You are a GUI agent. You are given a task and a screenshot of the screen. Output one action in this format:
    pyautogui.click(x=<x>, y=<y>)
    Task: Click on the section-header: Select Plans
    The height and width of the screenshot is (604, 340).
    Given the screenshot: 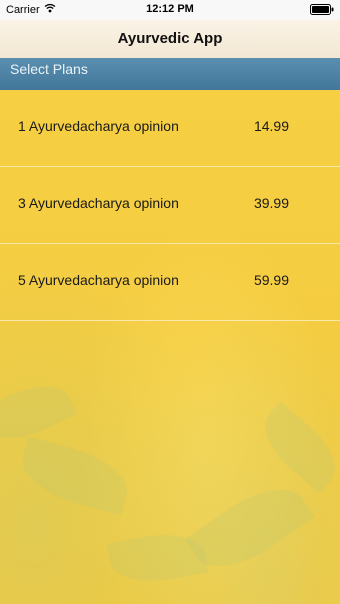 What is the action you would take?
    pyautogui.click(x=170, y=74)
    